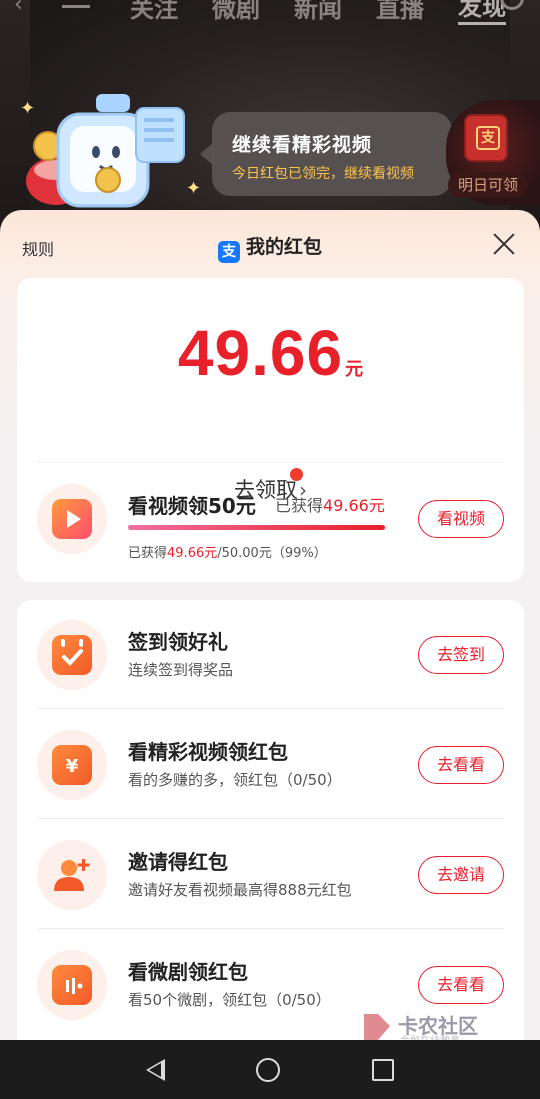  What do you see at coordinates (155, 1069) in the screenshot?
I see `nav-back-icon` at bounding box center [155, 1069].